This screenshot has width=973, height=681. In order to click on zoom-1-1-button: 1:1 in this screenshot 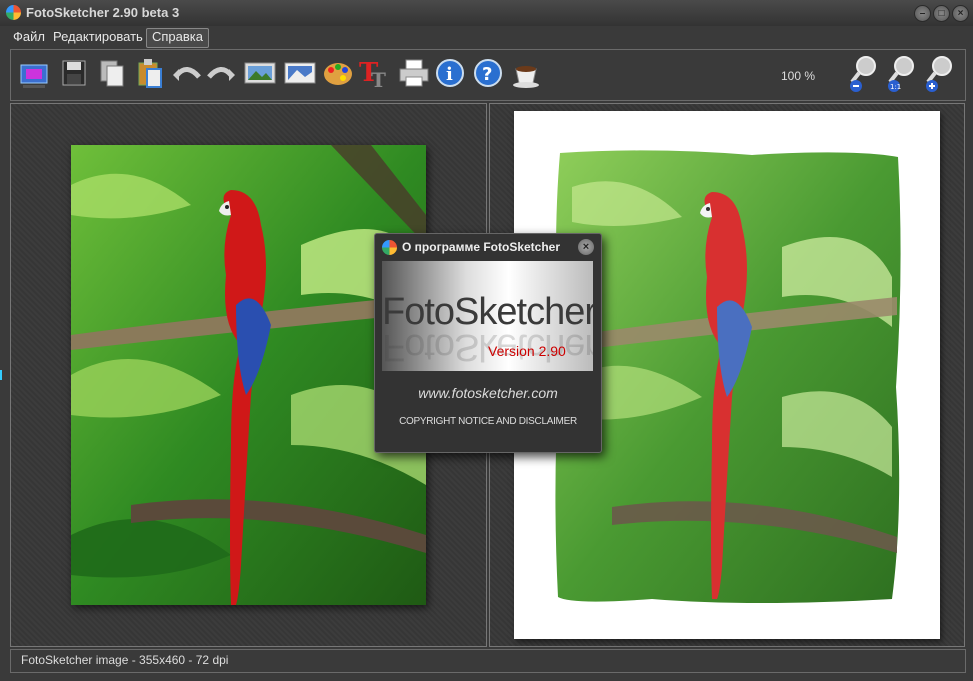, I will do `click(902, 74)`.